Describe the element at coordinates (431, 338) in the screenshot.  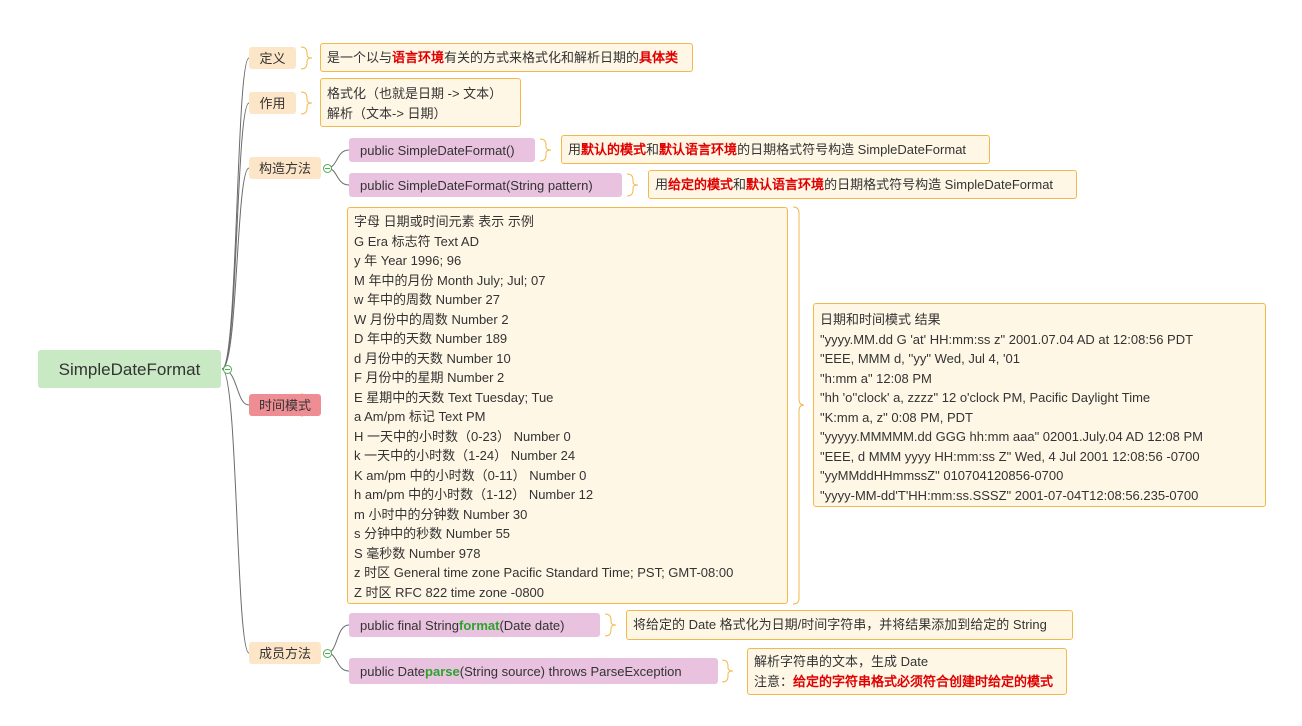
I see `pattern-letter-row: D 年中的天数 Number 189` at that location.